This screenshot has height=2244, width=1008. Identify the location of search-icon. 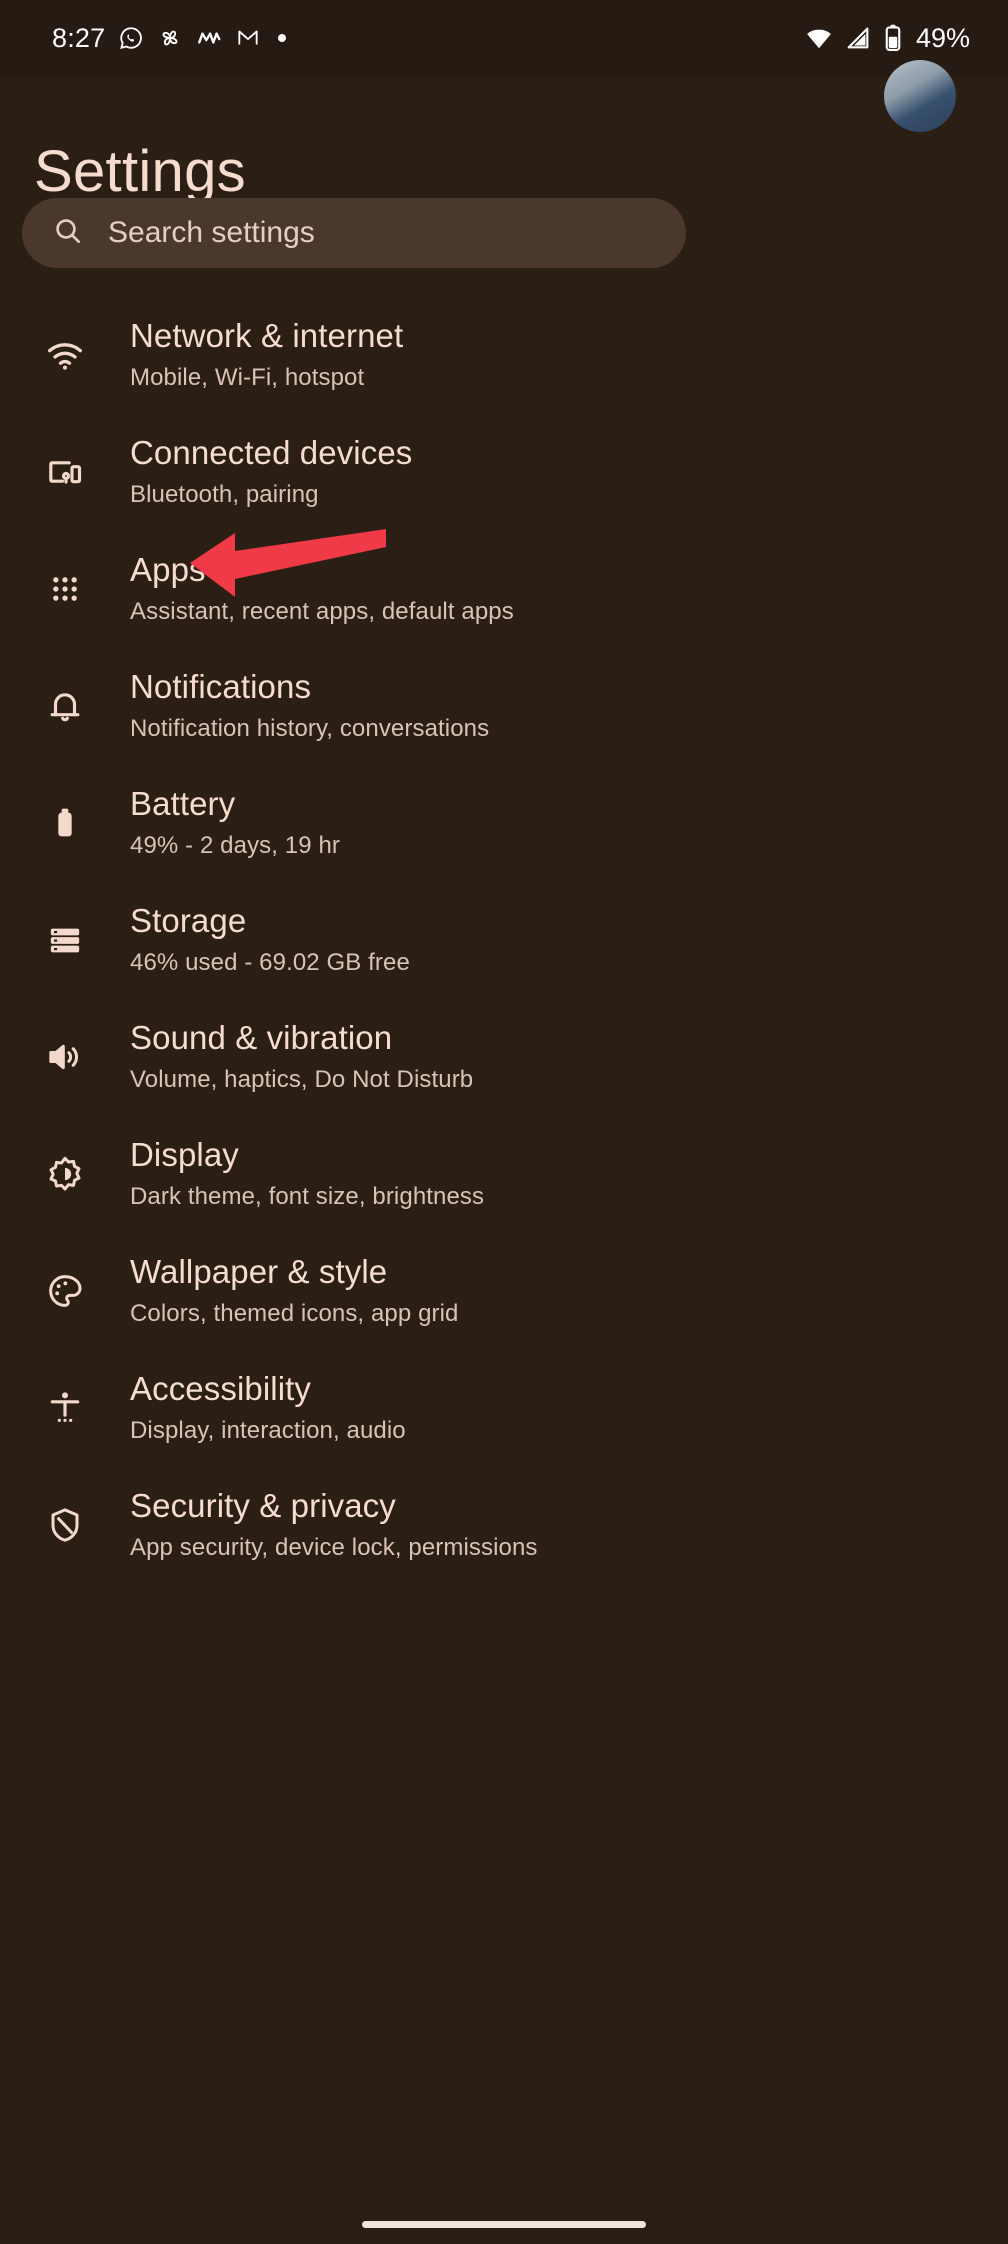
(68, 233).